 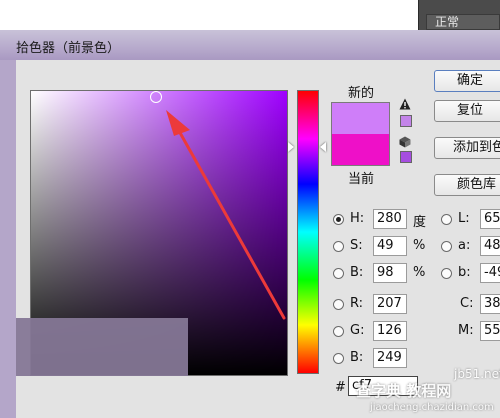 What do you see at coordinates (390, 273) in the screenshot?
I see `brightness-input: 98` at bounding box center [390, 273].